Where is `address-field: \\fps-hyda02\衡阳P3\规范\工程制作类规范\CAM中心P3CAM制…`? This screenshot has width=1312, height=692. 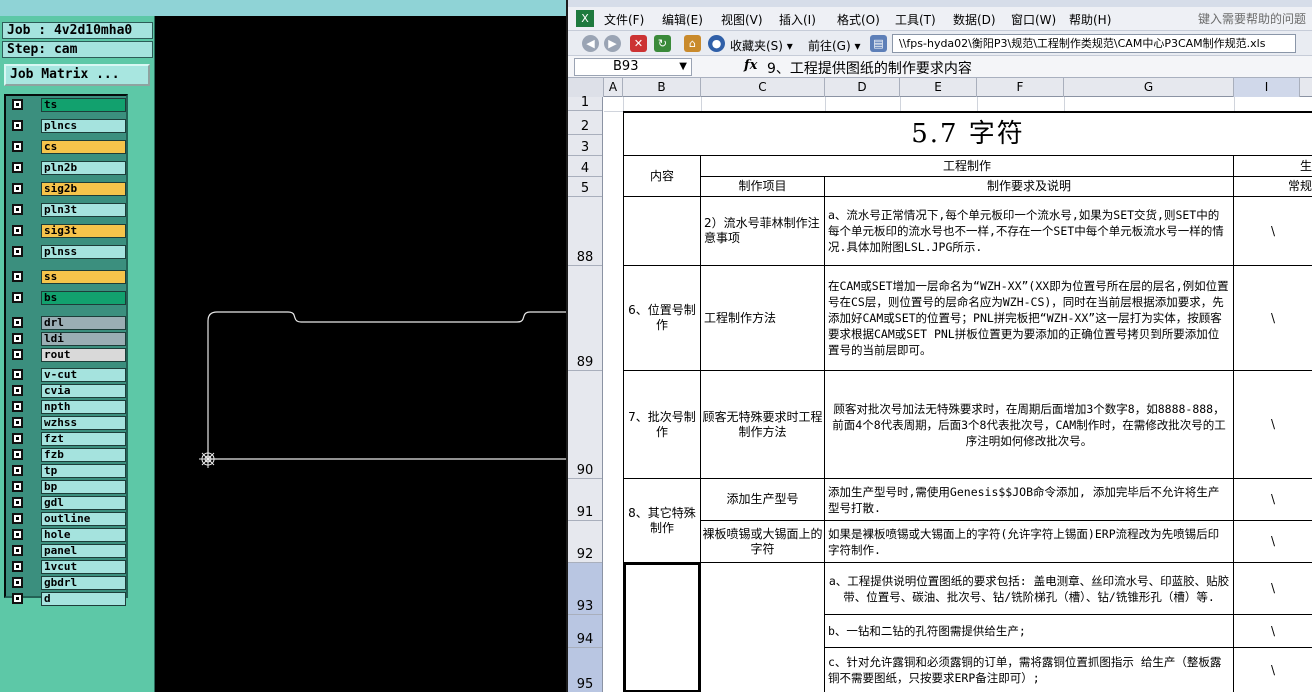 address-field: \\fps-hyda02\衡阳P3\规范\工程制作类规范\CAM中心P3CAM制… is located at coordinates (1094, 43).